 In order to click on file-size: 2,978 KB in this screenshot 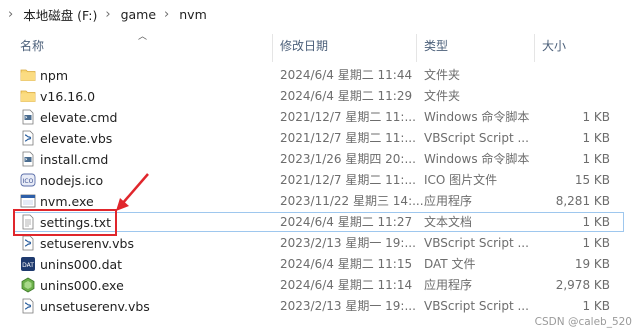, I will do `click(582, 285)`.